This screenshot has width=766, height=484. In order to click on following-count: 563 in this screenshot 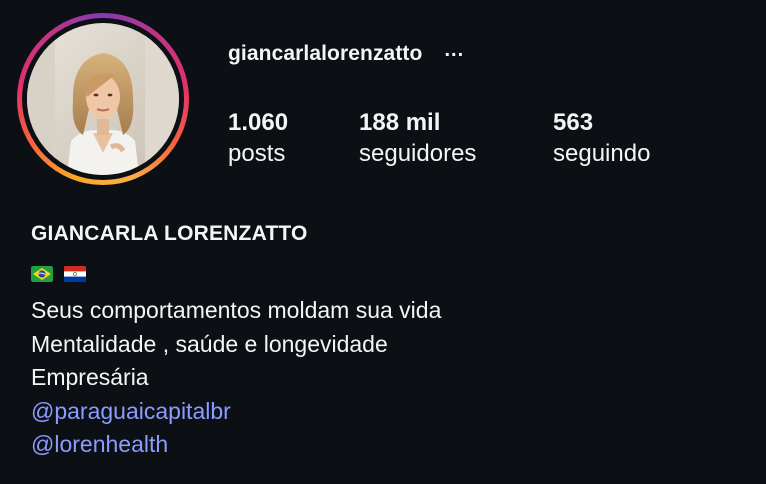, I will do `click(601, 123)`.